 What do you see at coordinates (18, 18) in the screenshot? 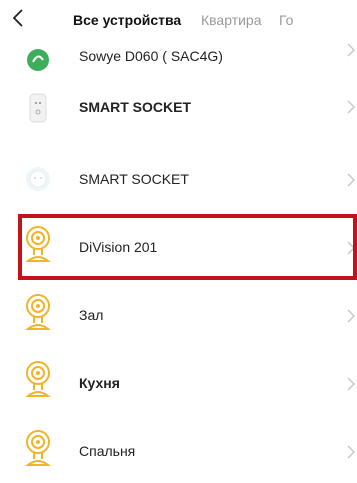
I see `back-arrow-icon` at bounding box center [18, 18].